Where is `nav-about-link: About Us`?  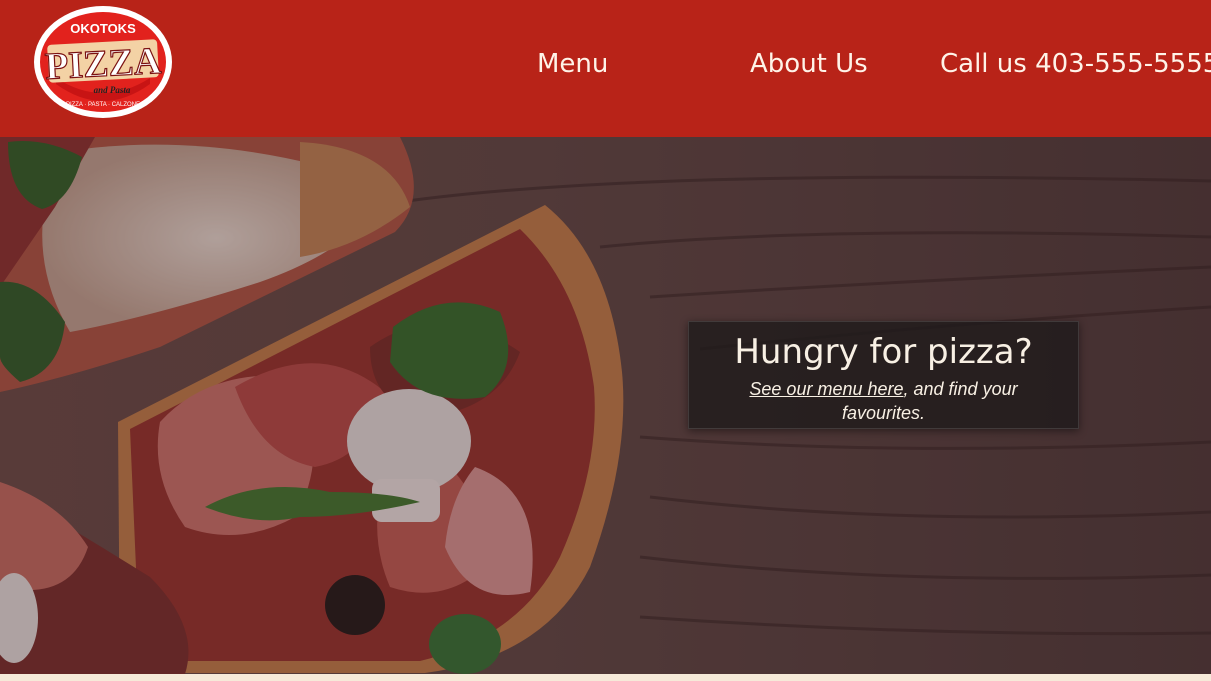 nav-about-link: About Us is located at coordinates (809, 64).